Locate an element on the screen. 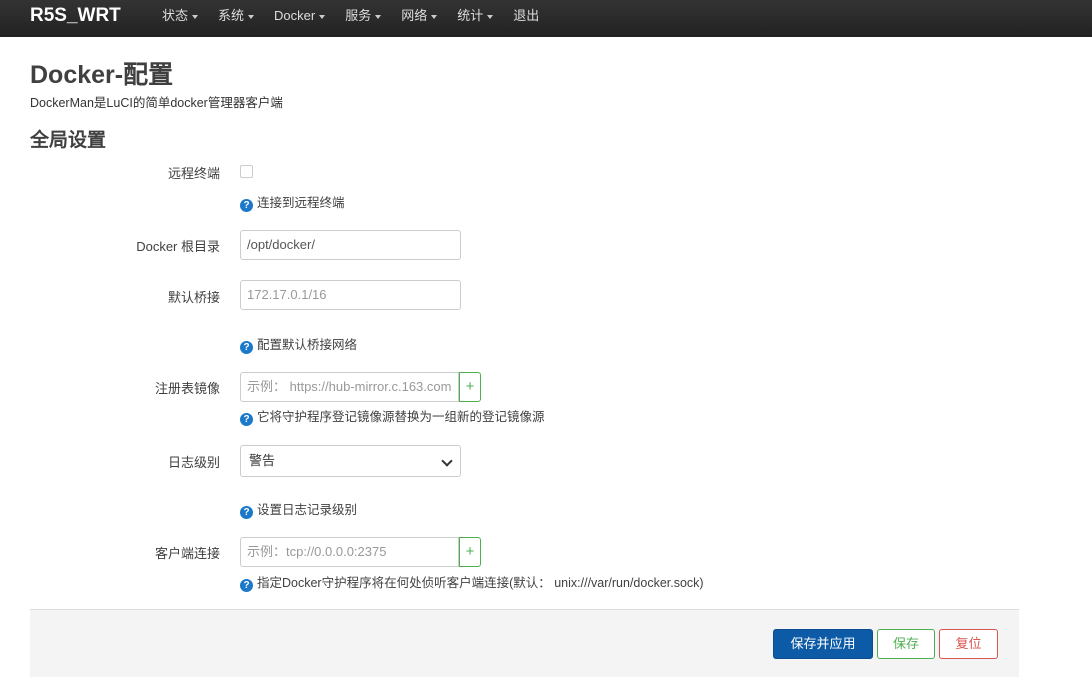  nav-services: 服务 is located at coordinates (363, 18).